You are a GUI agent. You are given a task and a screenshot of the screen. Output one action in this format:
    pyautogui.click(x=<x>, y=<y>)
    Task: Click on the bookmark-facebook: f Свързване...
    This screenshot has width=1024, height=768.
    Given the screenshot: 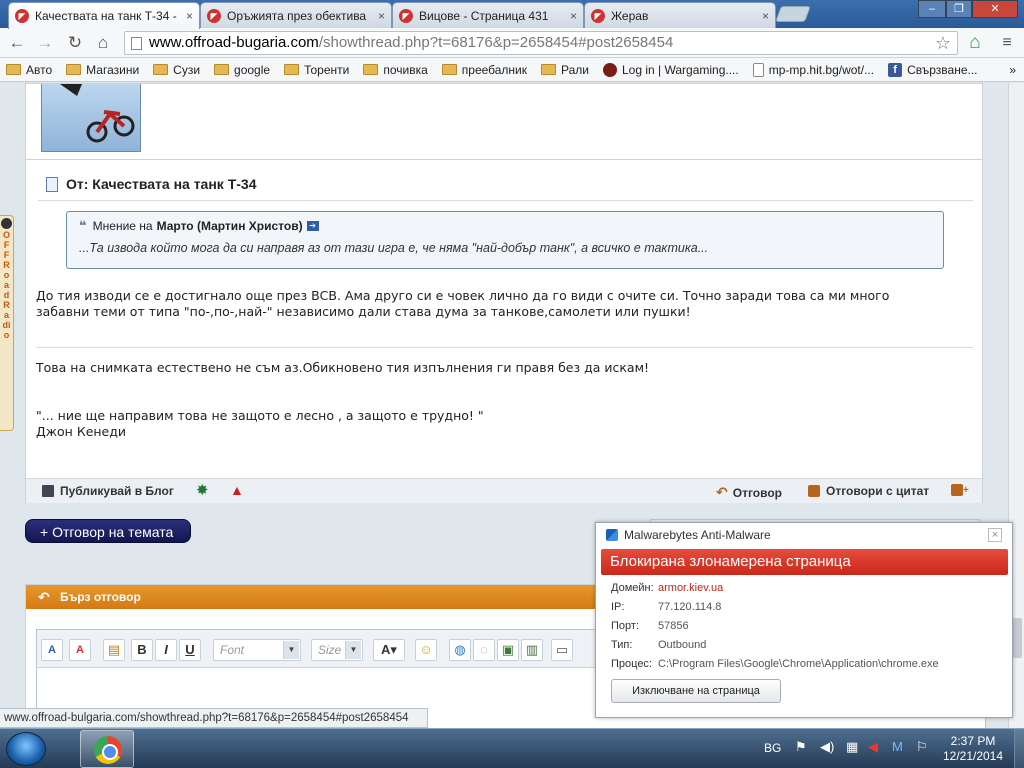 What is the action you would take?
    pyautogui.click(x=933, y=69)
    